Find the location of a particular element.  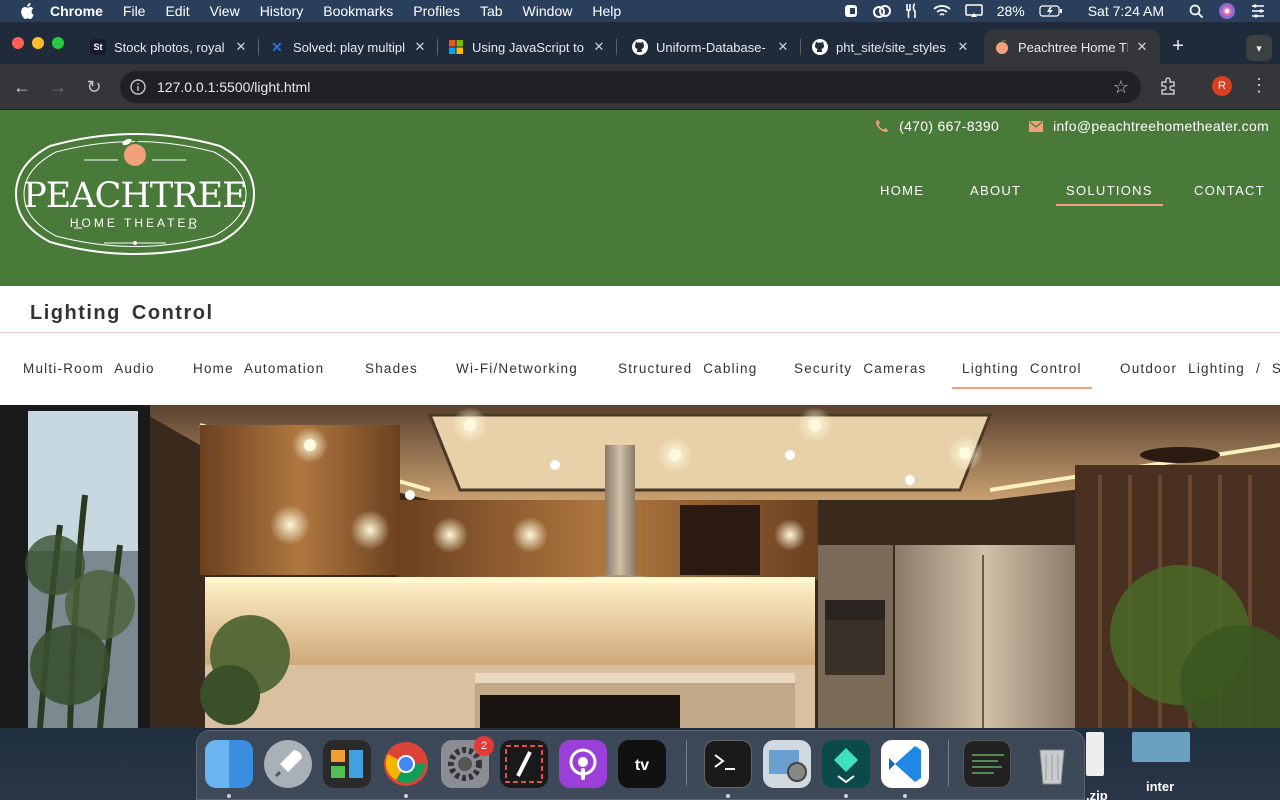

menu-edit: Edit is located at coordinates (177, 11).